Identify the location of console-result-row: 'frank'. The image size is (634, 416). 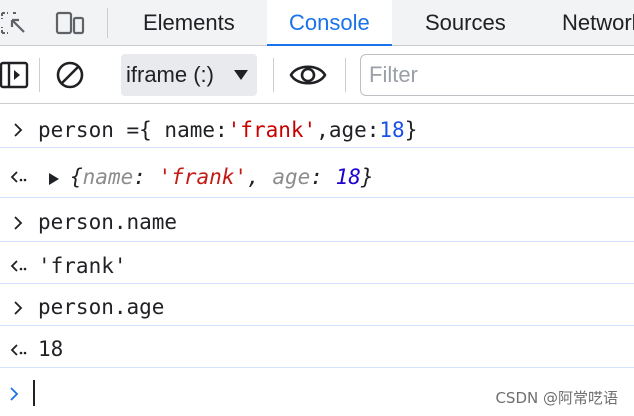
(317, 263).